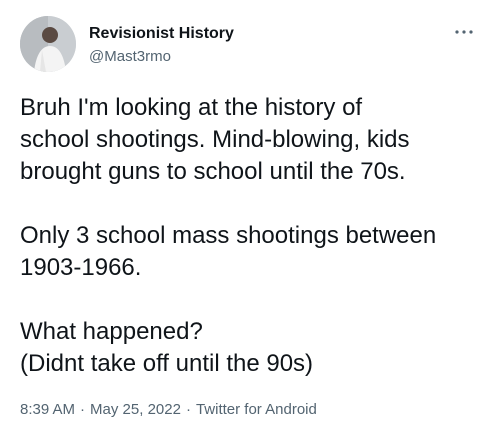 The height and width of the screenshot is (445, 500). Describe the element at coordinates (135, 409) in the screenshot. I see `tweet-date: May 25, 2022` at that location.